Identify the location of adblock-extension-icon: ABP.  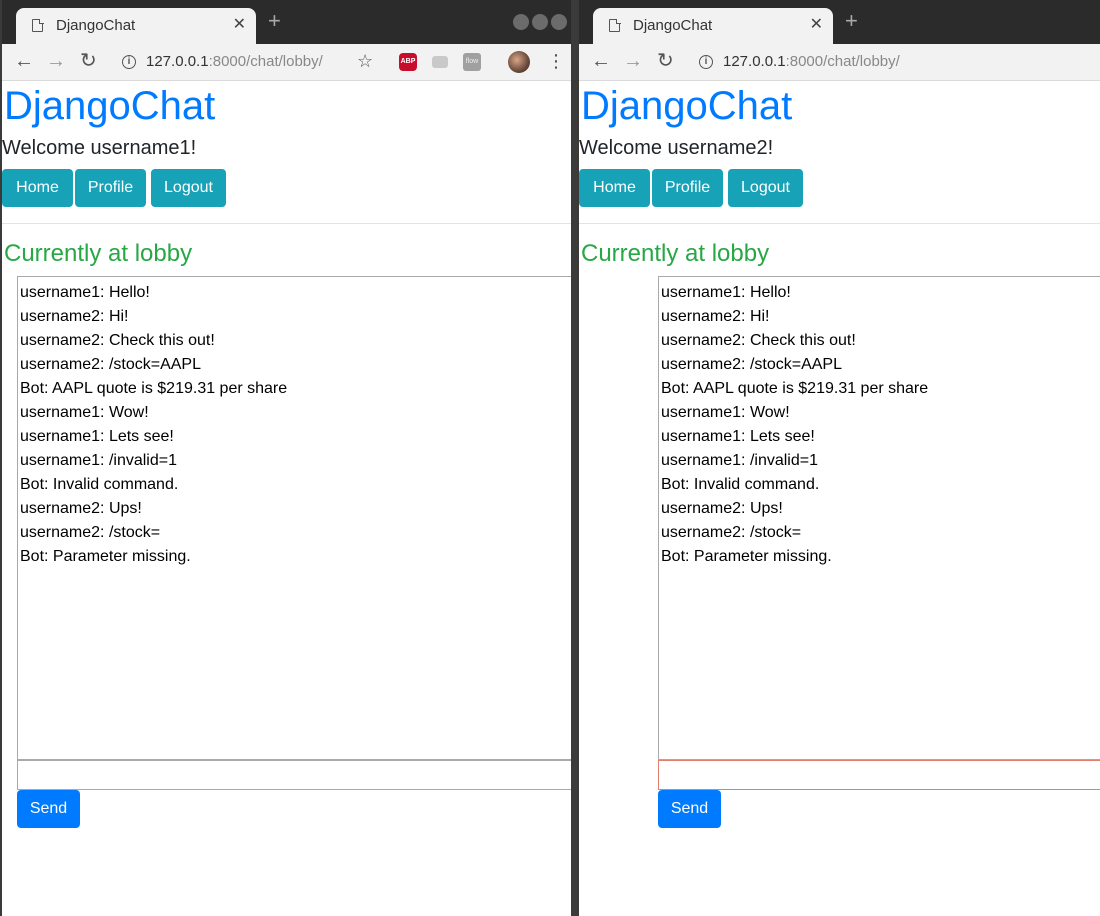
(408, 62).